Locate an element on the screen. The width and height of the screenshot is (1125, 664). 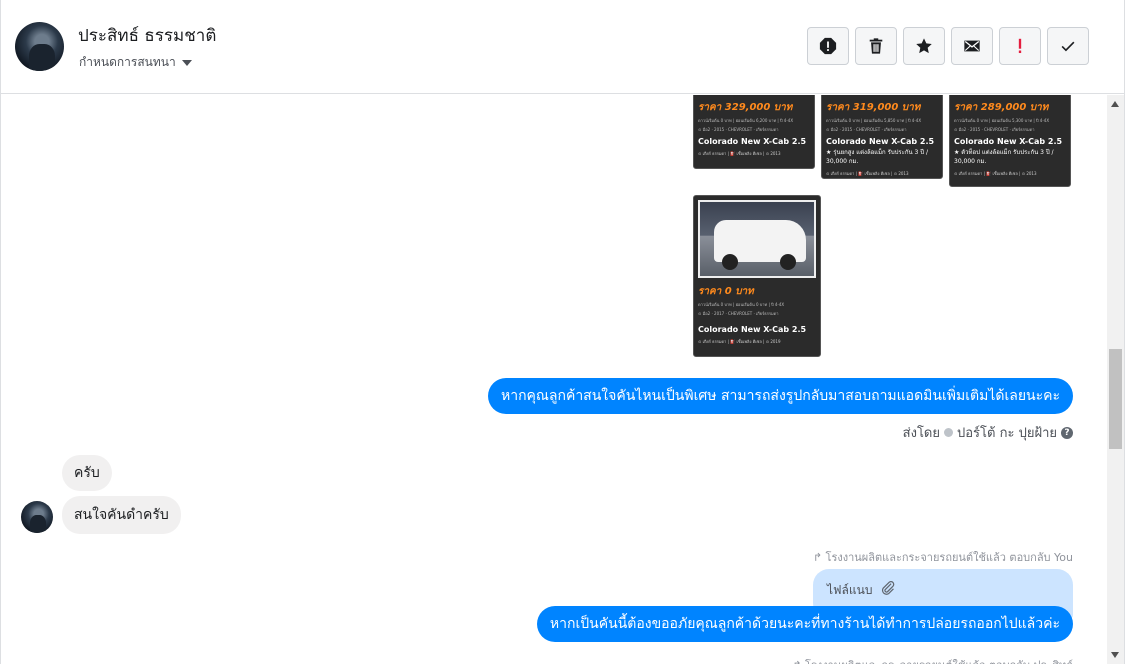
mark-done-button is located at coordinates (1068, 46).